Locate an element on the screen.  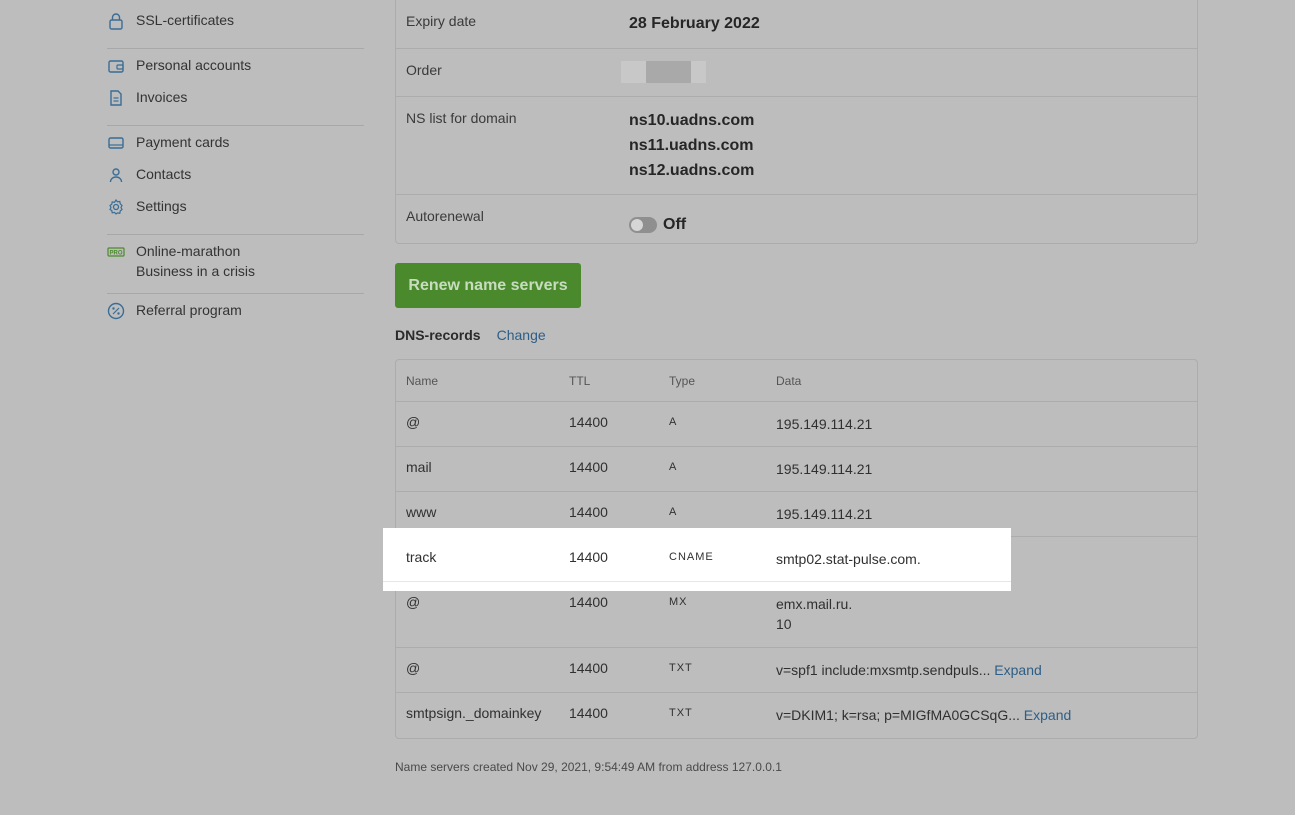
header-type: Type is located at coordinates (682, 380).